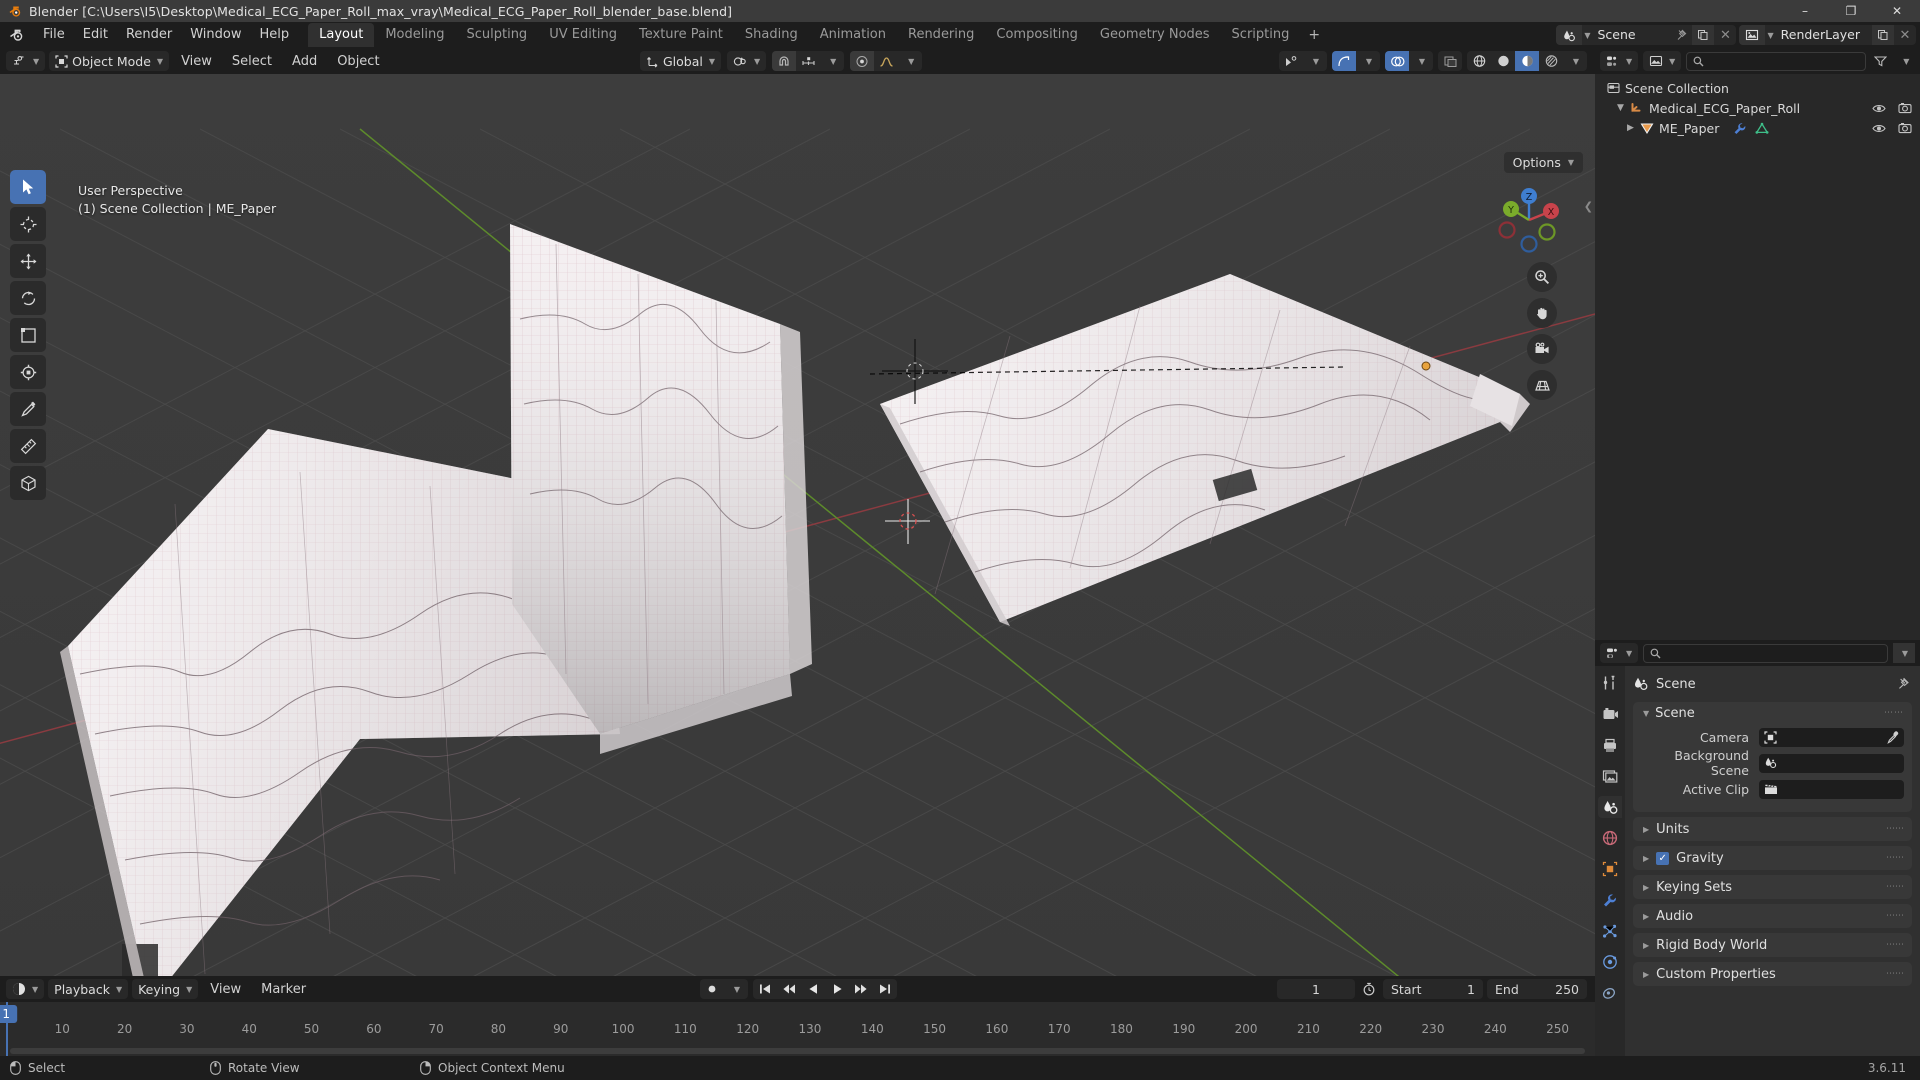 This screenshot has height=1080, width=1920. What do you see at coordinates (1897, 11) in the screenshot?
I see `close-button: ✕` at bounding box center [1897, 11].